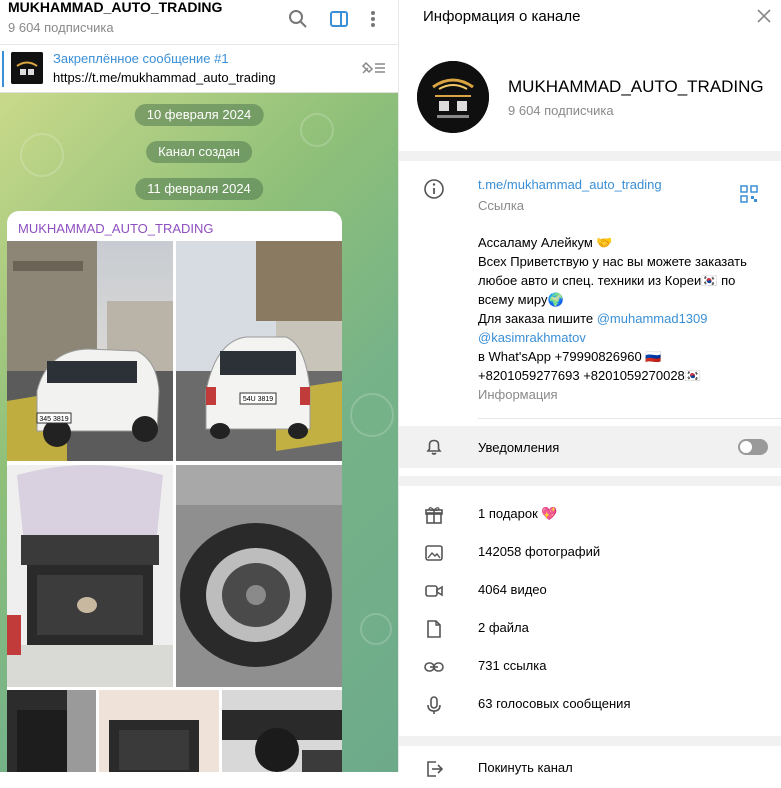 The width and height of the screenshot is (781, 788). I want to click on pinned-title: Закреплённое сообщение #1, so click(141, 58).